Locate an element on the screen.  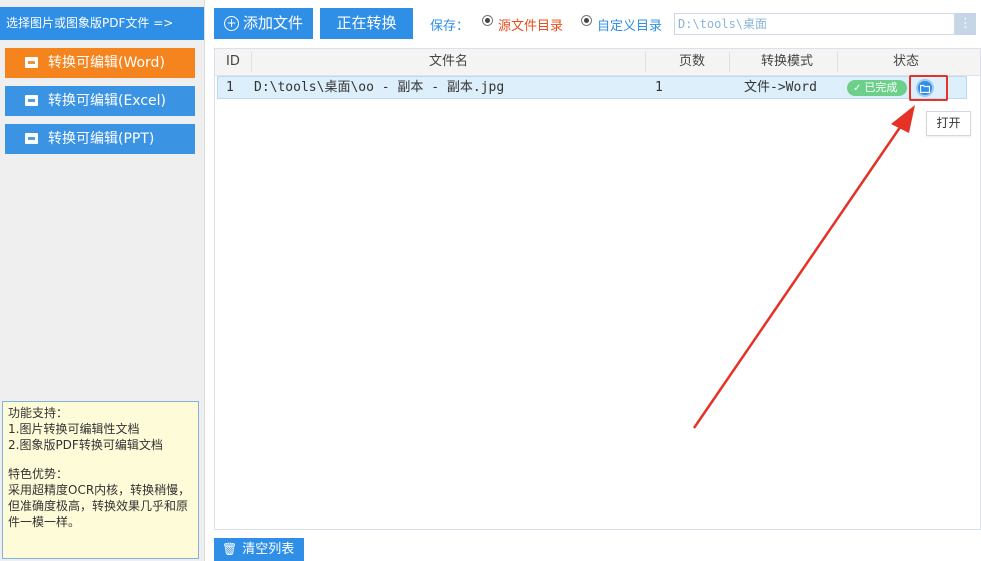
clear-list-label: 清空列表 is located at coordinates (268, 549).